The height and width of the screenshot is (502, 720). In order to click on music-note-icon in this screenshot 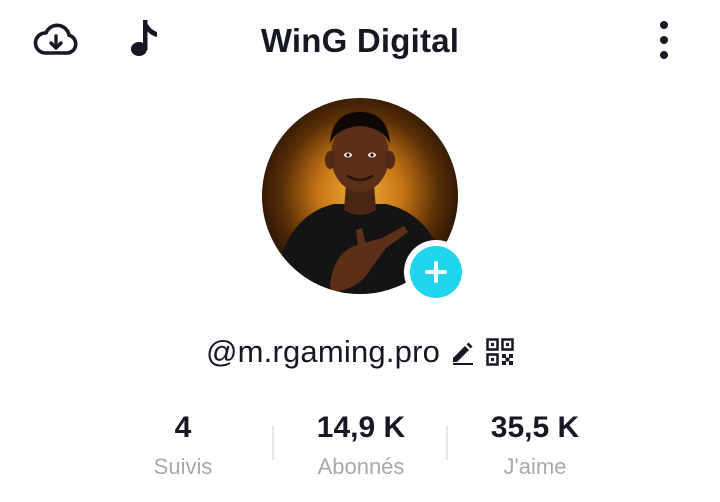, I will do `click(144, 38)`.